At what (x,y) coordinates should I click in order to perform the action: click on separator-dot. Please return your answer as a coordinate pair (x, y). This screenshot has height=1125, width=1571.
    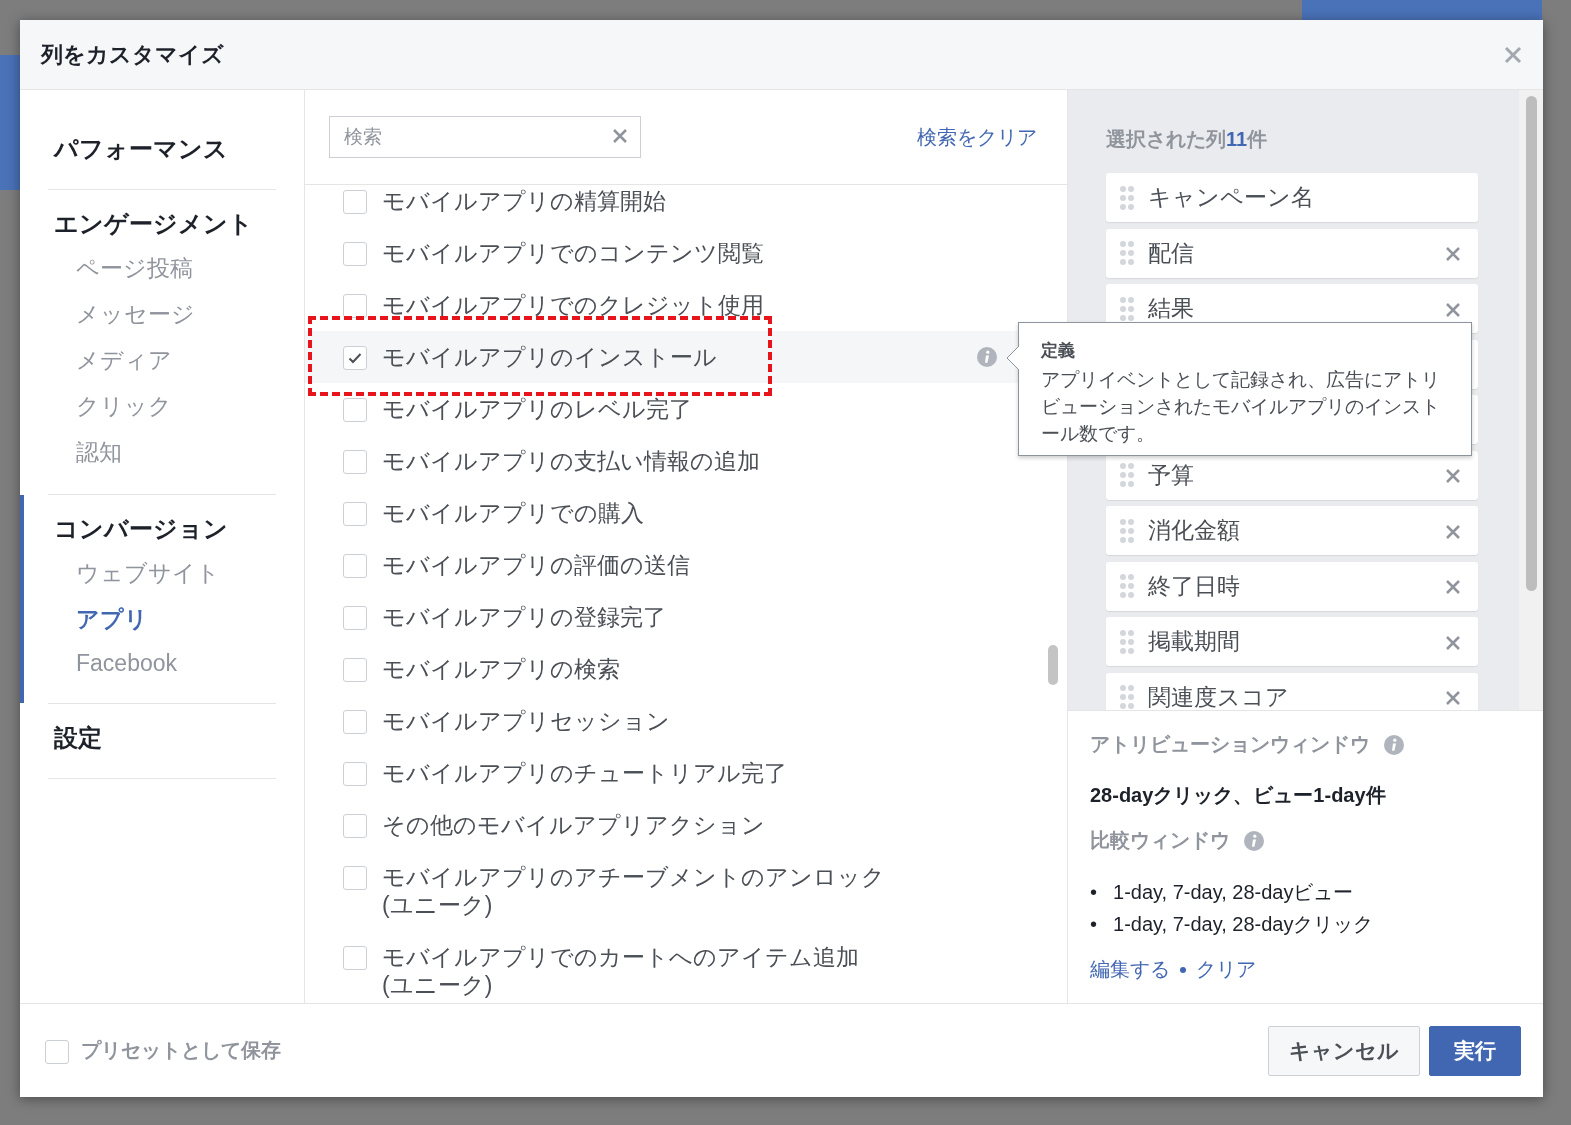
    Looking at the image, I should click on (1183, 969).